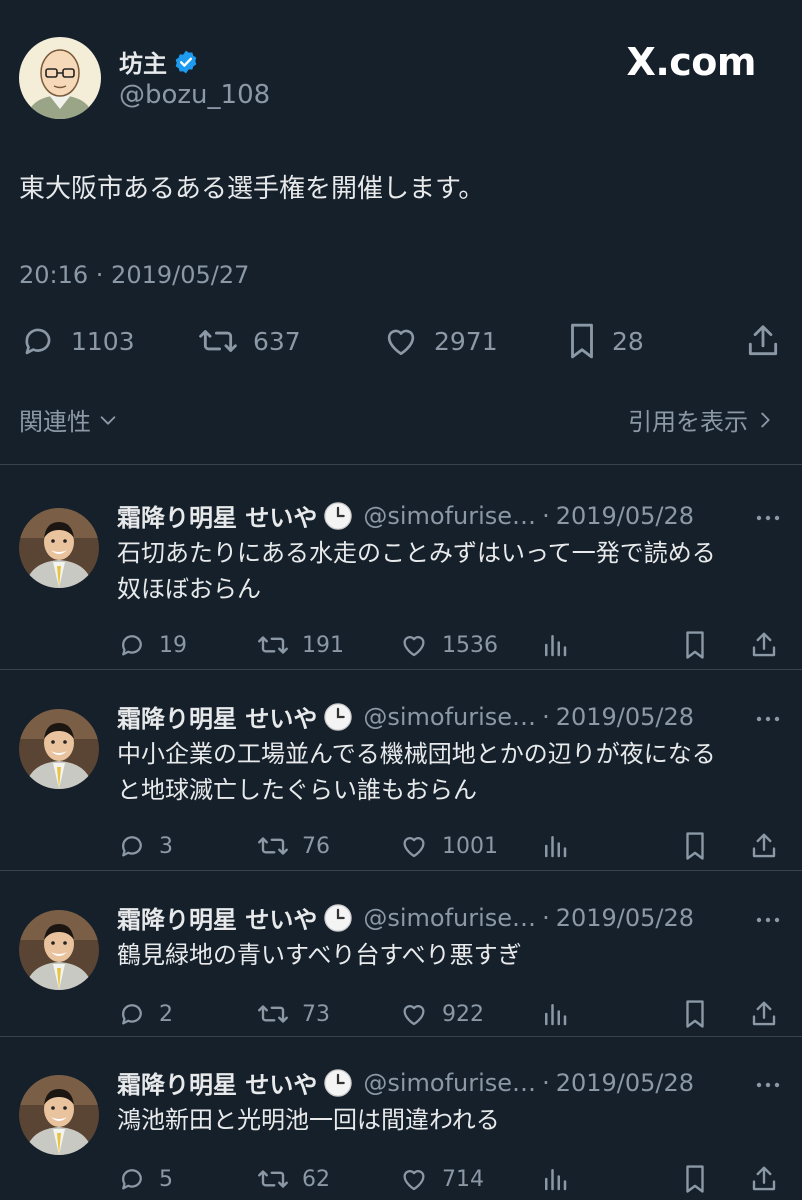 The image size is (802, 1200). I want to click on reply-button: 19, so click(152, 645).